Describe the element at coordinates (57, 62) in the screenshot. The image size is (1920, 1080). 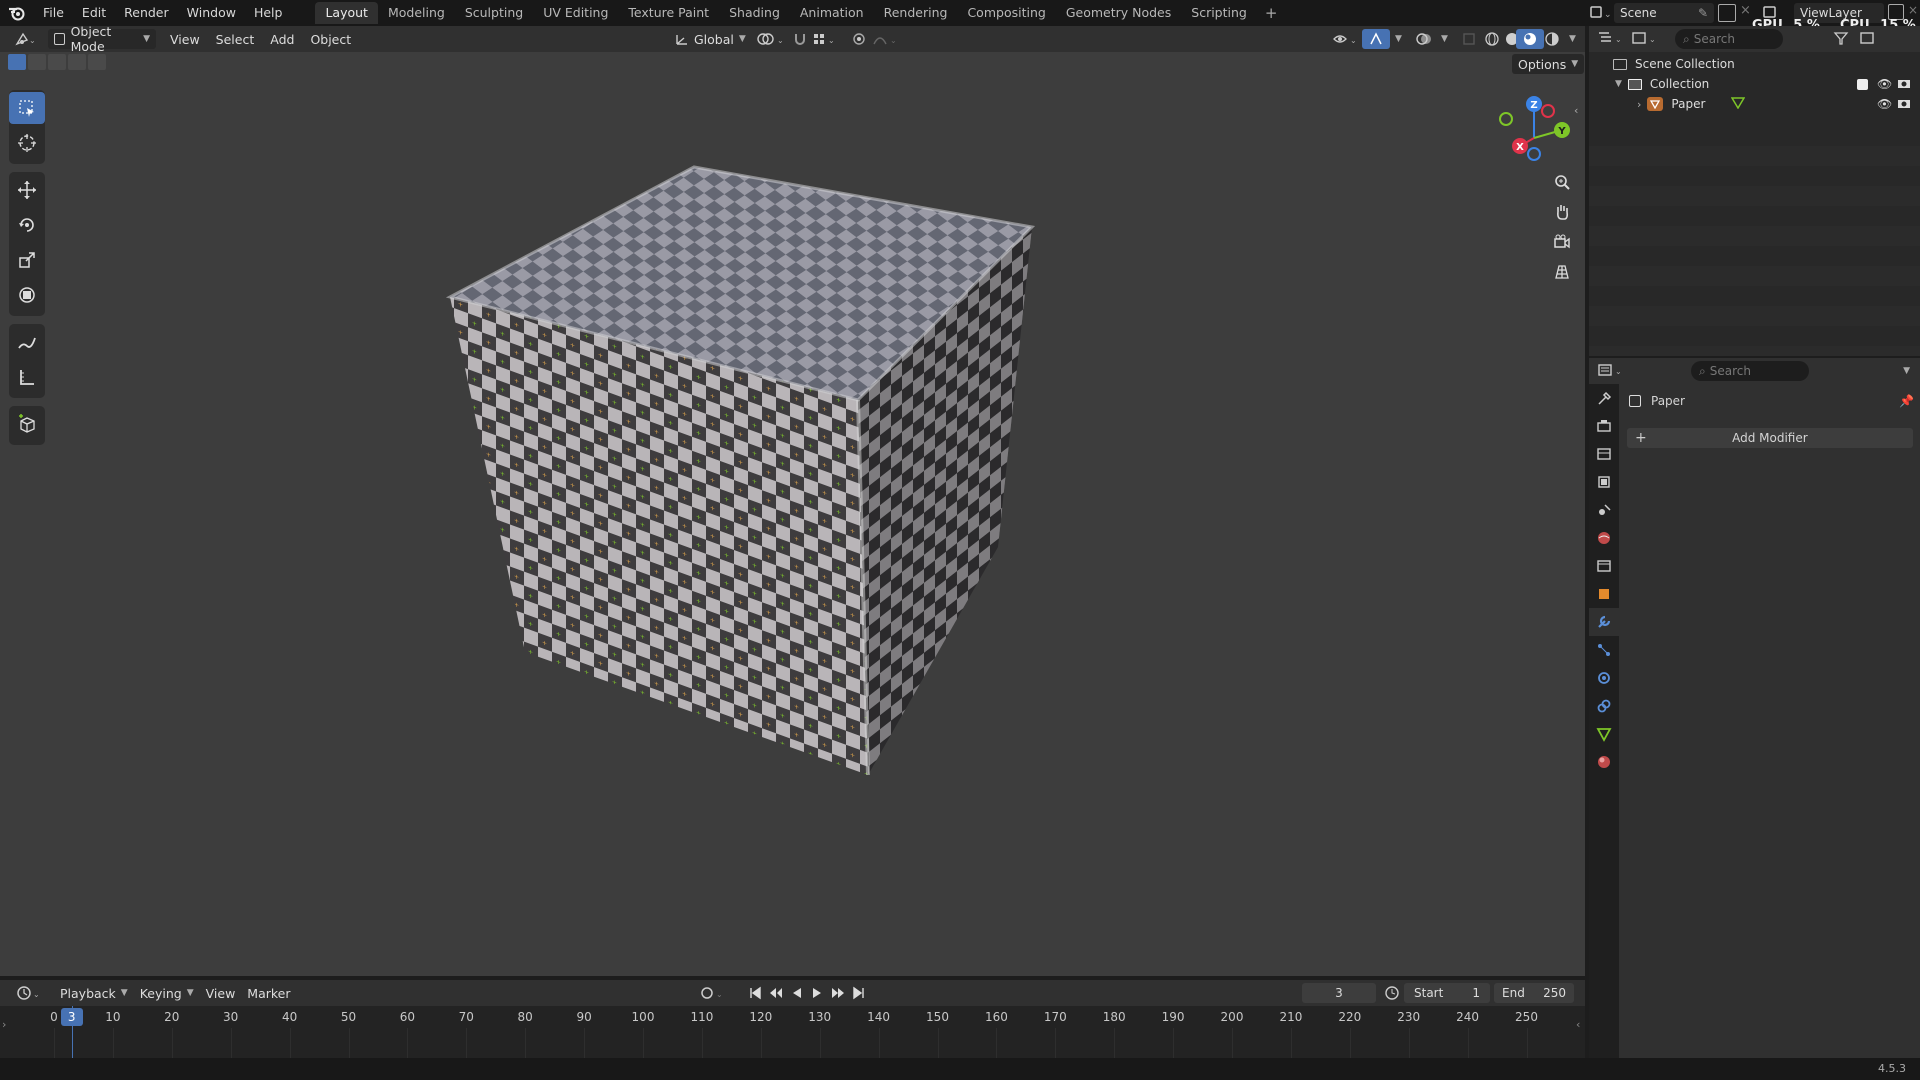
I see `select-subtract-icon` at that location.